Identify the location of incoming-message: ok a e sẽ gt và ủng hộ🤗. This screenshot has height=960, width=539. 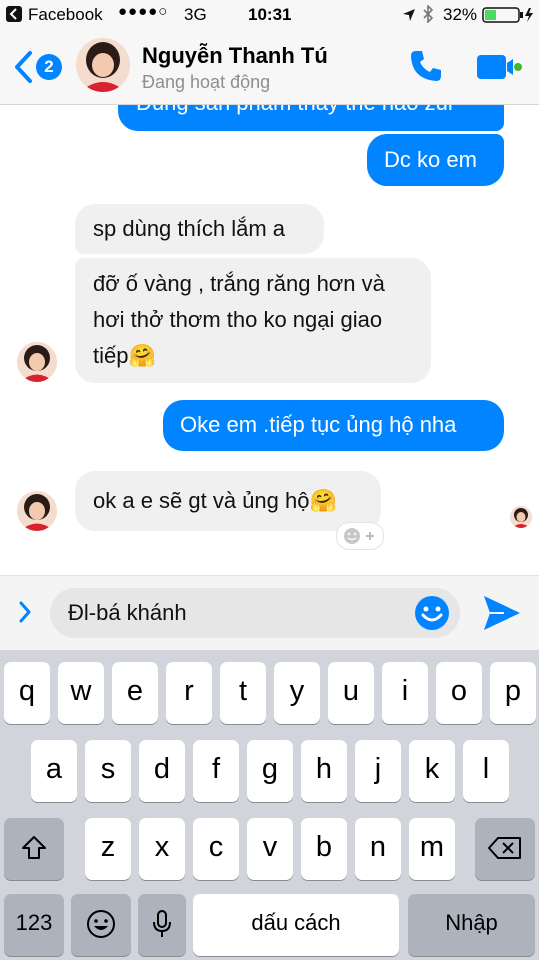
(228, 501).